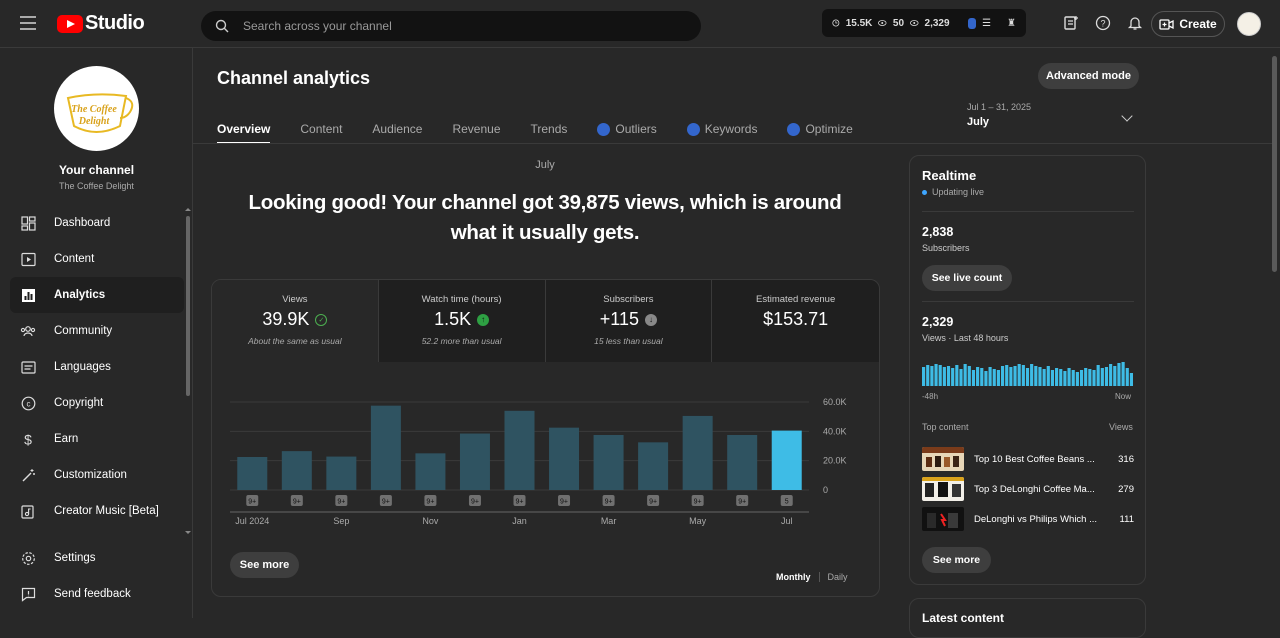  I want to click on realtime-see-more-button: See more, so click(956, 560).